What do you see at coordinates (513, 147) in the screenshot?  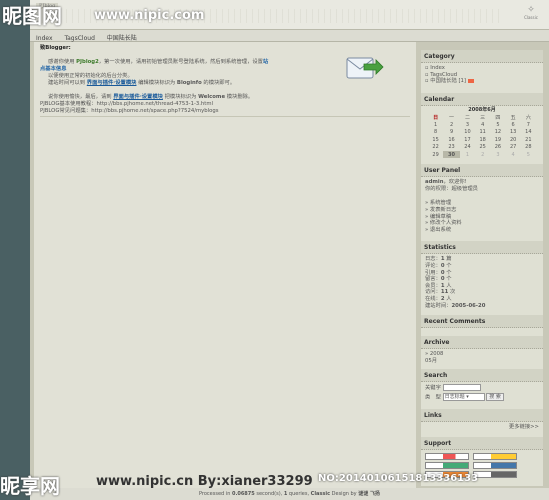 I see `calendar-day: 27` at bounding box center [513, 147].